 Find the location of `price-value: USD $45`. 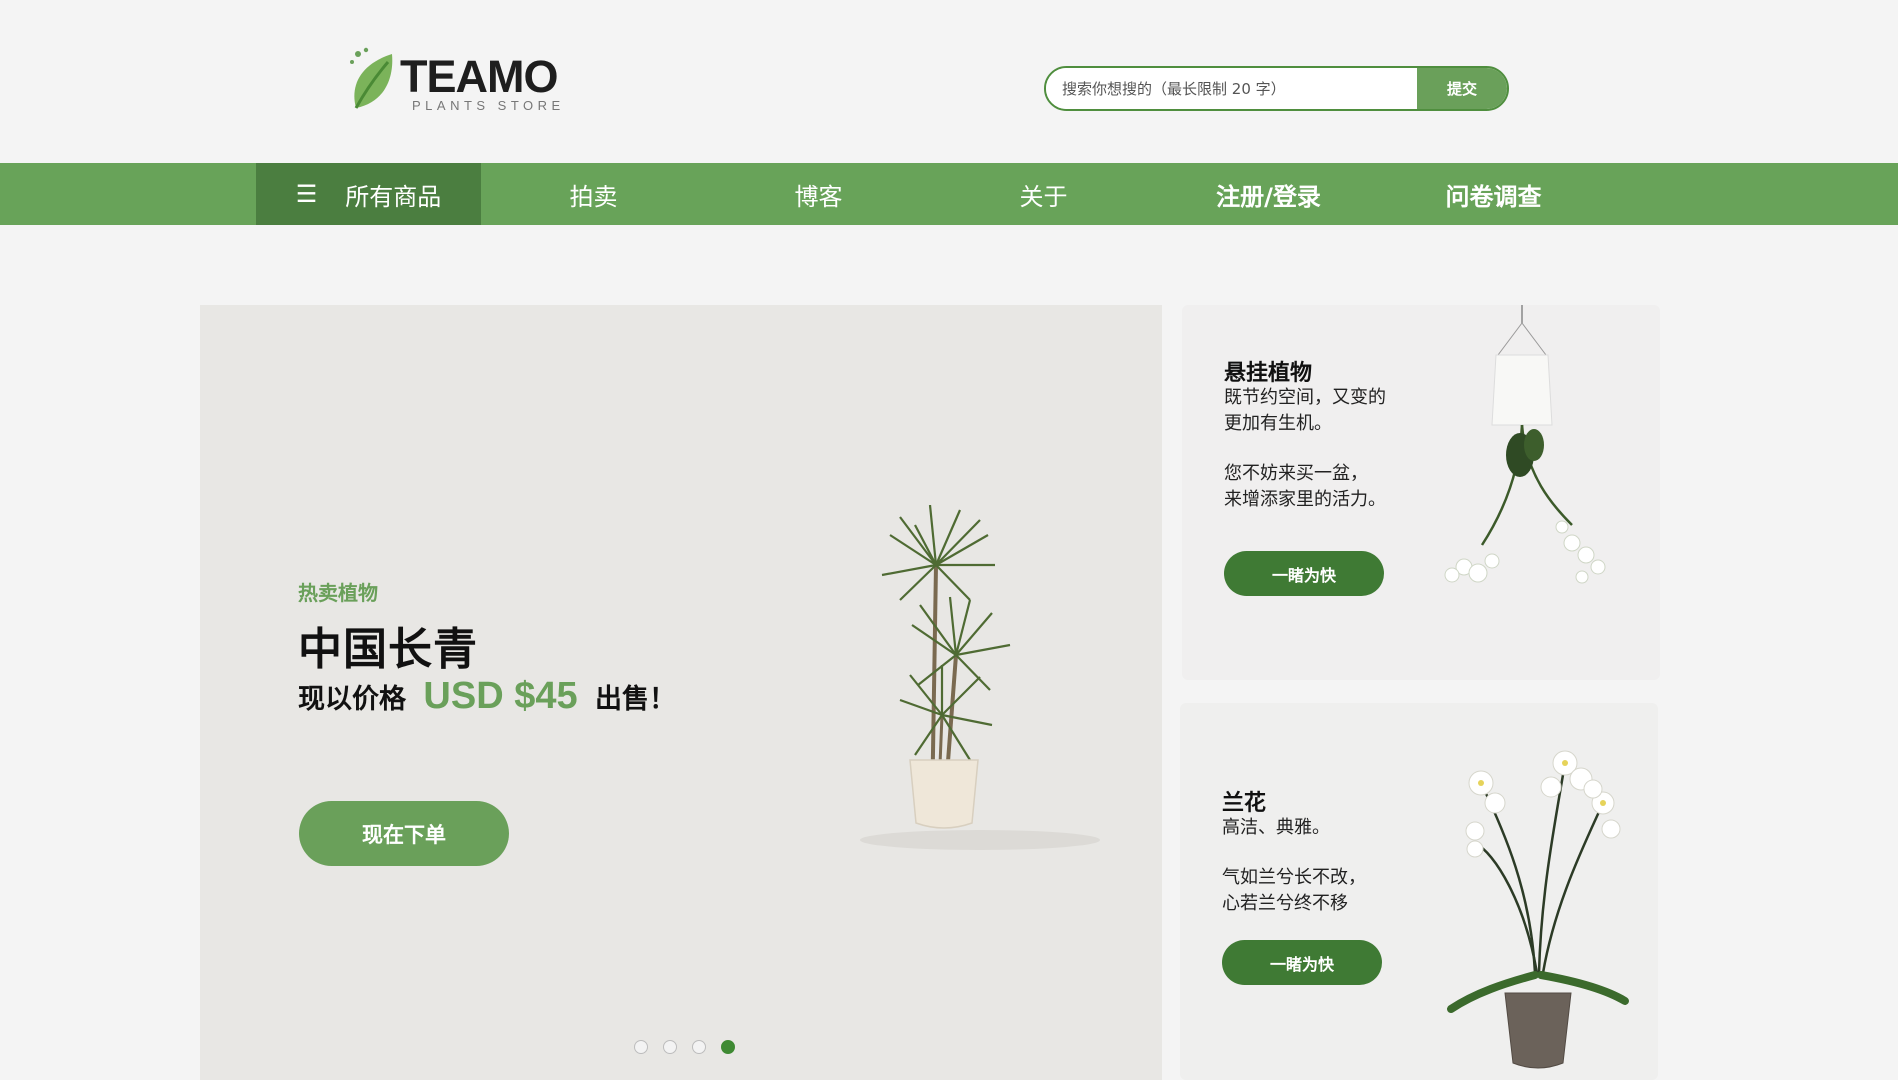

price-value: USD $45 is located at coordinates (500, 696).